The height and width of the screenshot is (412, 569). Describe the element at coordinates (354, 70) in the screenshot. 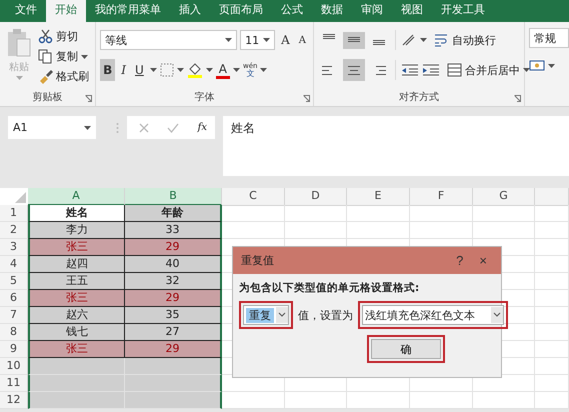

I see `align-center-icon` at that location.